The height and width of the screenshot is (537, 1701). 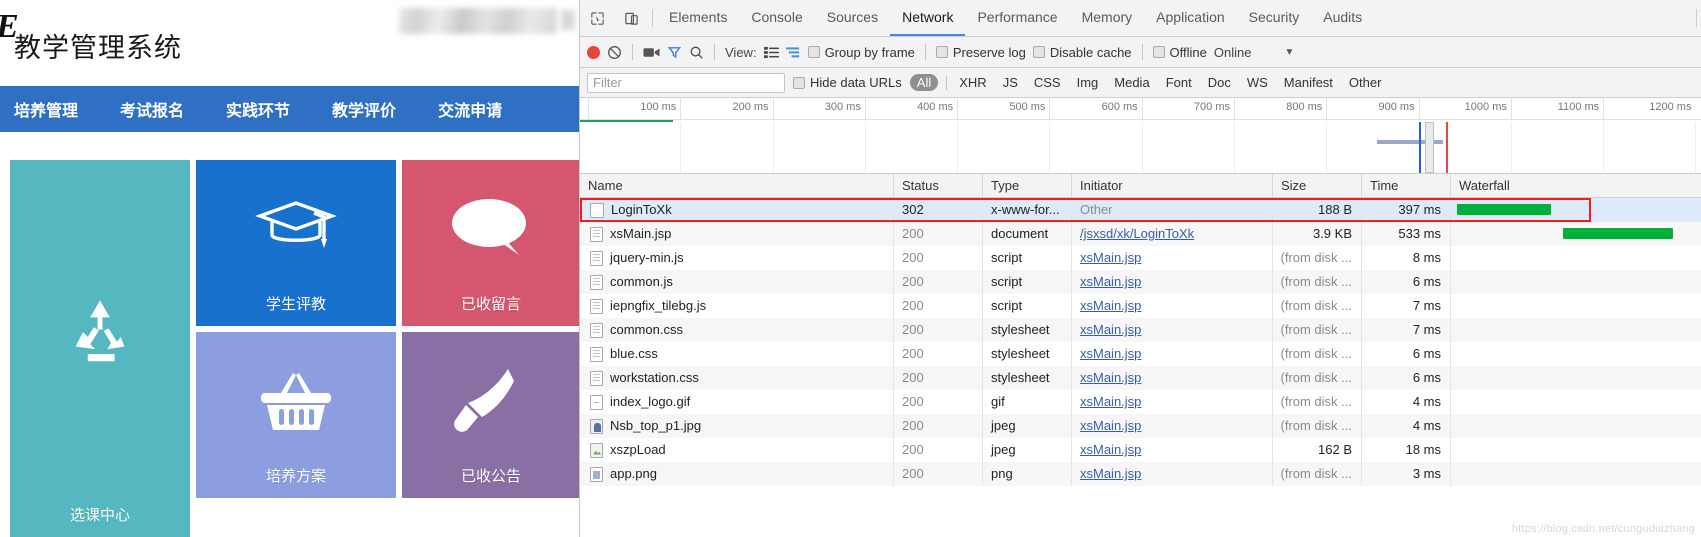 What do you see at coordinates (1010, 82) in the screenshot?
I see `filter-type-js: JS` at bounding box center [1010, 82].